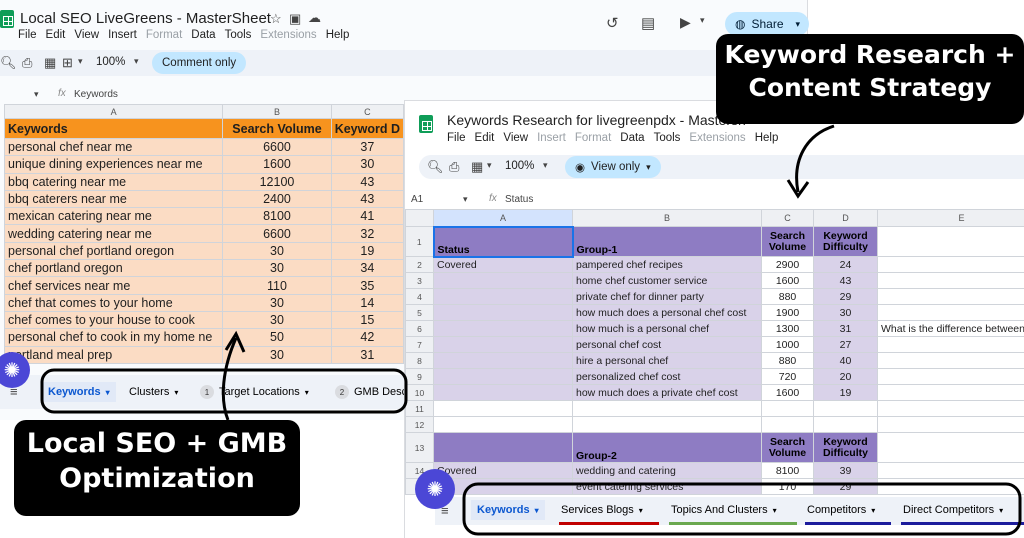 This screenshot has height=538, width=1024. Describe the element at coordinates (870, 79) in the screenshot. I see `callout-keyword-research: Keyword Research + Content Strategy` at that location.